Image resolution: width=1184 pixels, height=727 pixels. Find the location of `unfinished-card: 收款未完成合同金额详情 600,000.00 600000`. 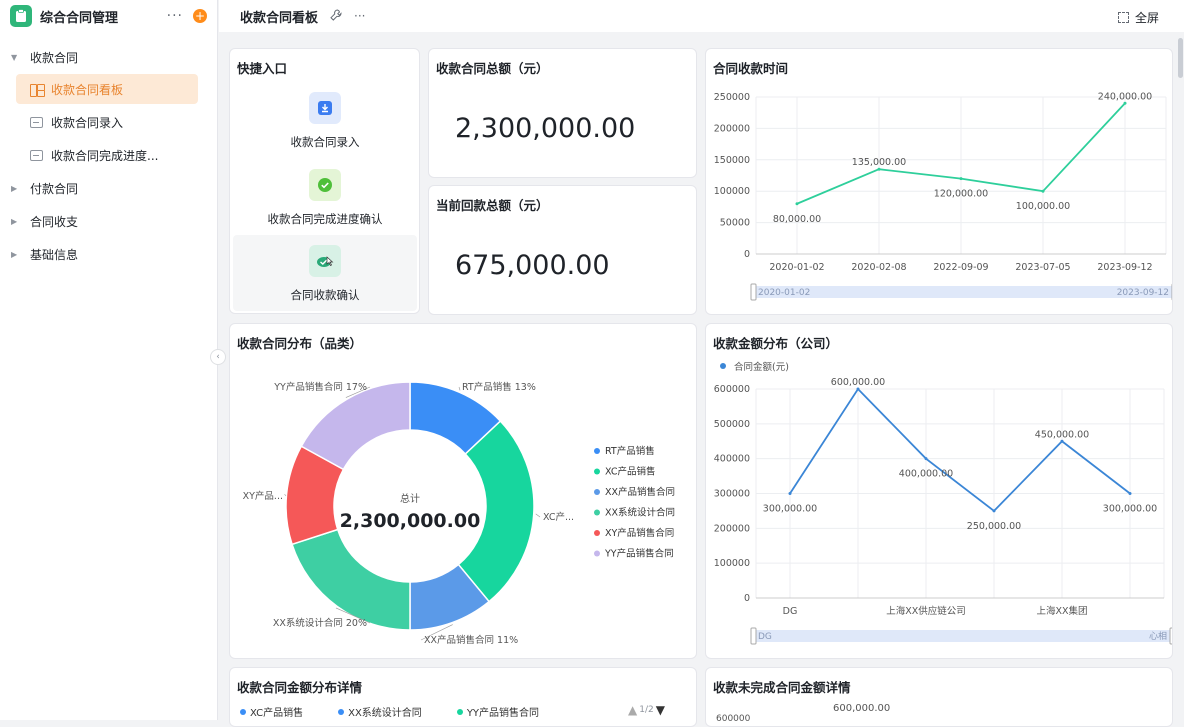

unfinished-card: 收款未完成合同金额详情 600,000.00 600000 is located at coordinates (939, 697).